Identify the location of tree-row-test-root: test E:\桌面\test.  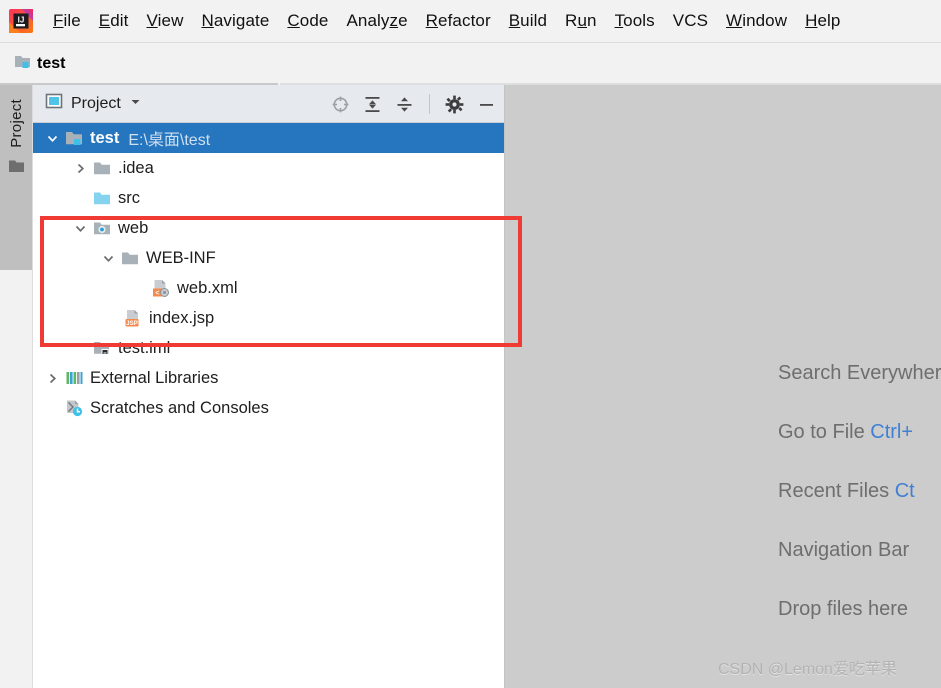
(268, 138).